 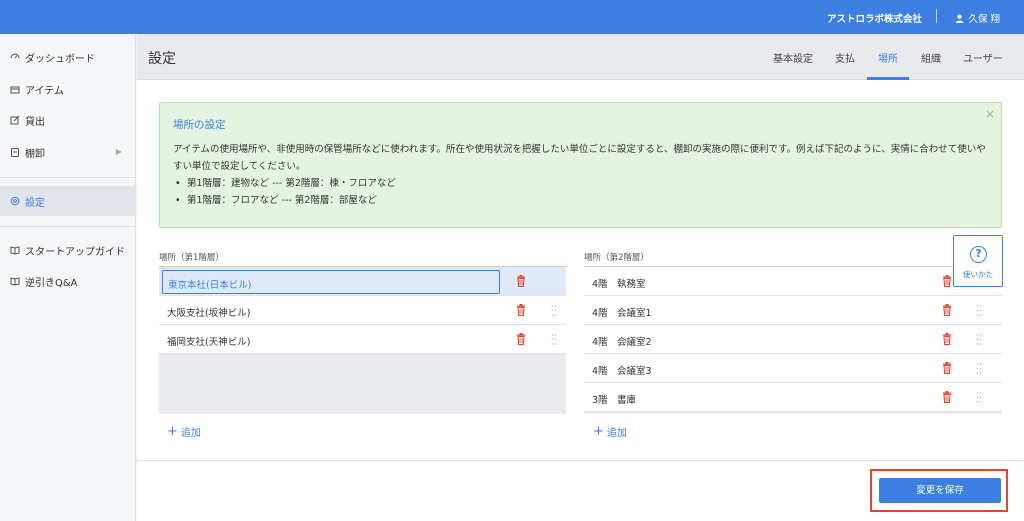 I want to click on export-icon, so click(x=15, y=120).